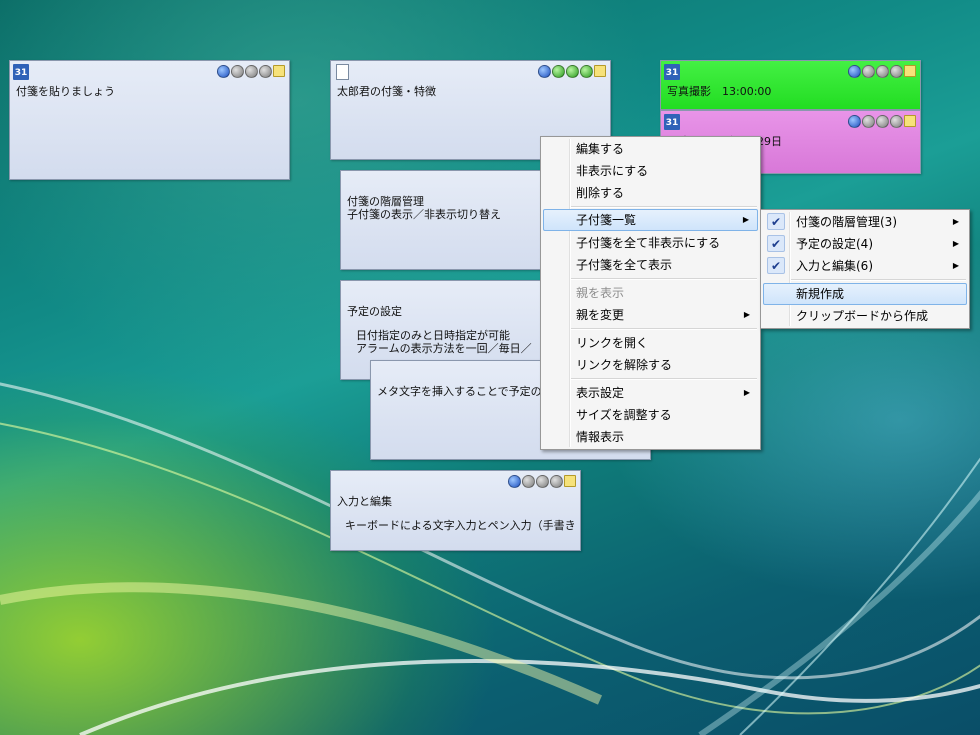  Describe the element at coordinates (650, 437) in the screenshot. I see `menu-item-info: 情報表示` at that location.